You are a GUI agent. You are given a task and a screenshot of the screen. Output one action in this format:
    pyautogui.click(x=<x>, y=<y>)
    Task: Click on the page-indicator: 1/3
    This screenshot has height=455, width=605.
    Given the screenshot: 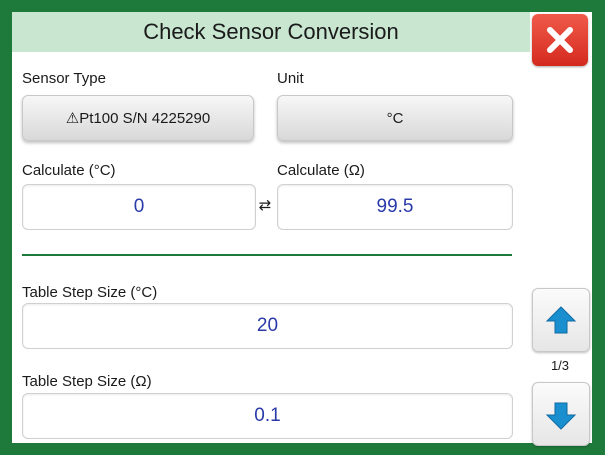 What is the action you would take?
    pyautogui.click(x=560, y=365)
    